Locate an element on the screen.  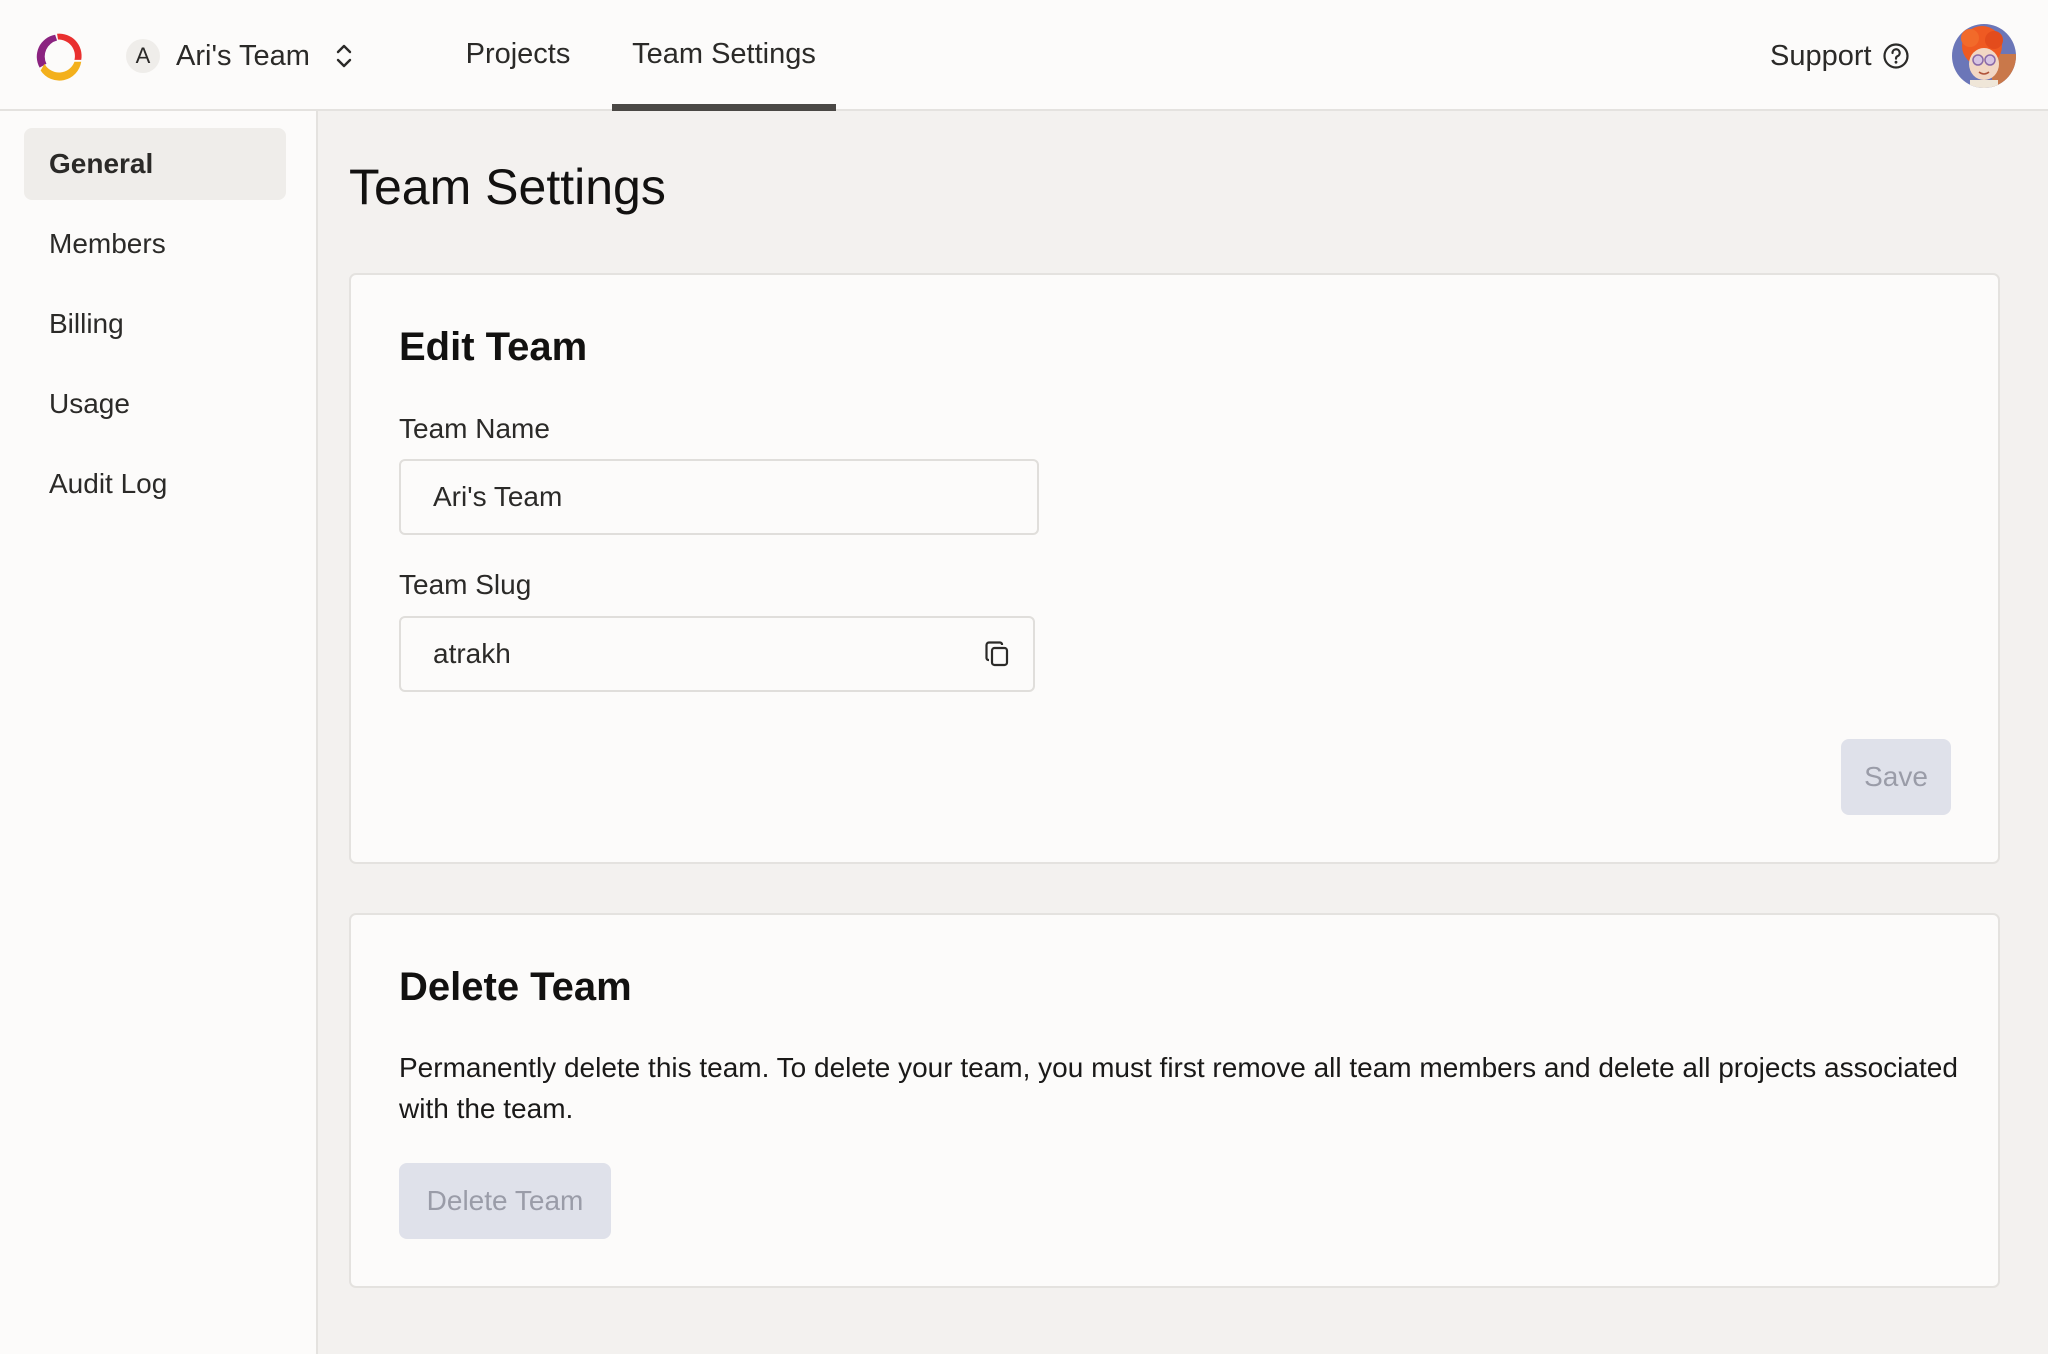
question-circle-icon is located at coordinates (1895, 56).